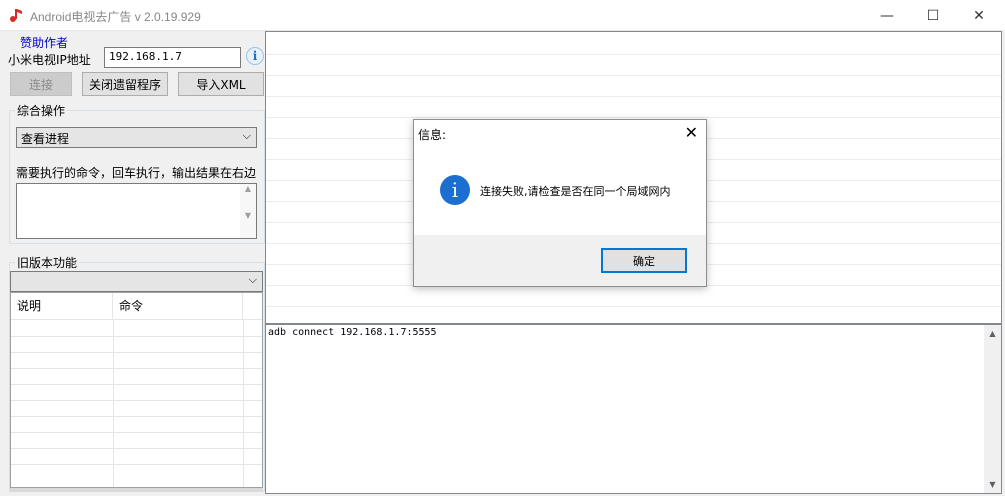 The width and height of the screenshot is (1005, 496). I want to click on music-note-icon, so click(16, 15).